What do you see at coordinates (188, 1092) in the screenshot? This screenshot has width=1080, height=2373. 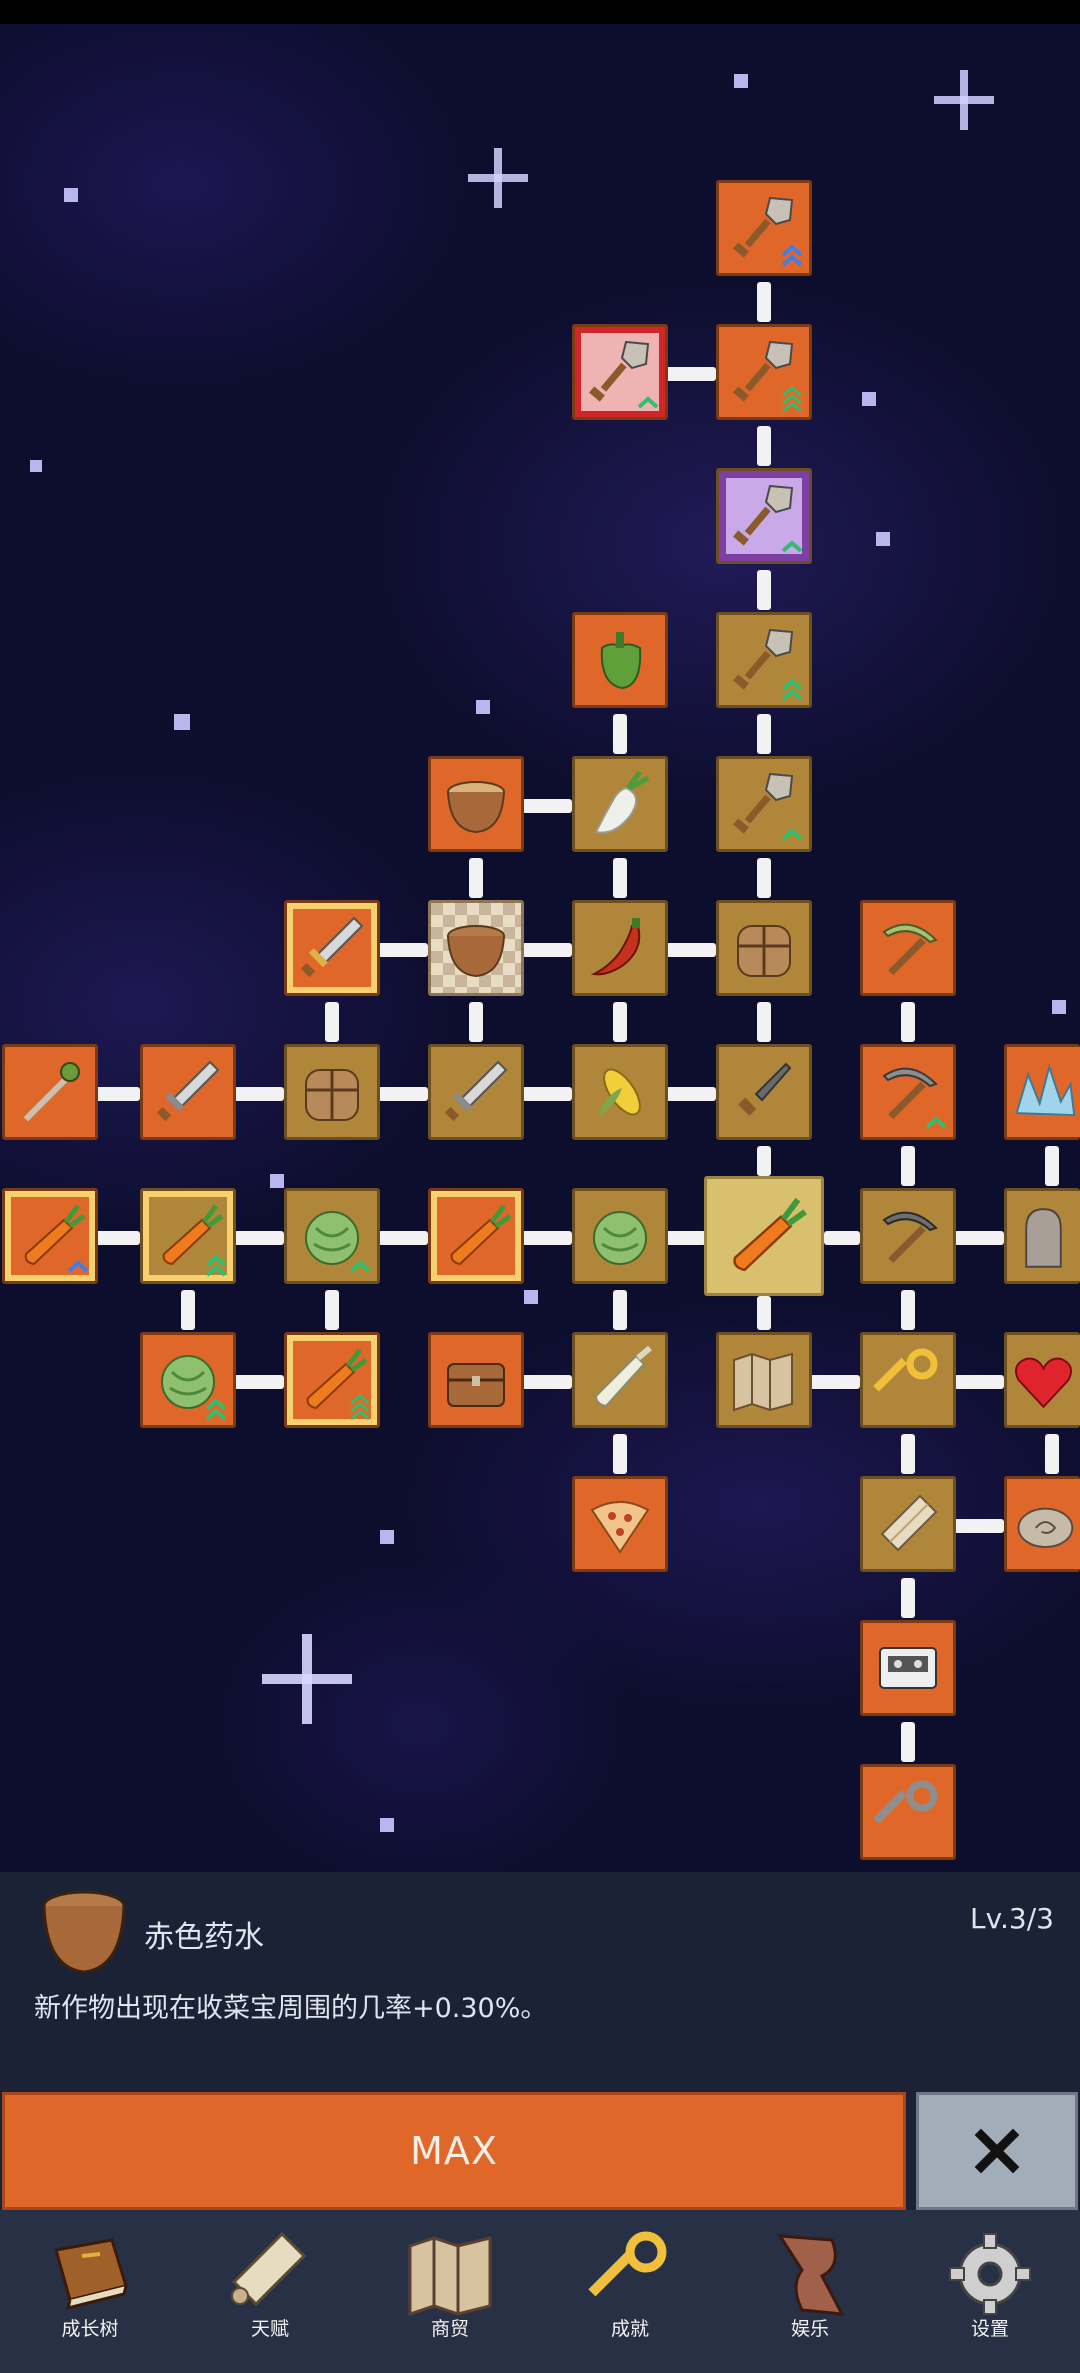 I see `node-sword-b` at bounding box center [188, 1092].